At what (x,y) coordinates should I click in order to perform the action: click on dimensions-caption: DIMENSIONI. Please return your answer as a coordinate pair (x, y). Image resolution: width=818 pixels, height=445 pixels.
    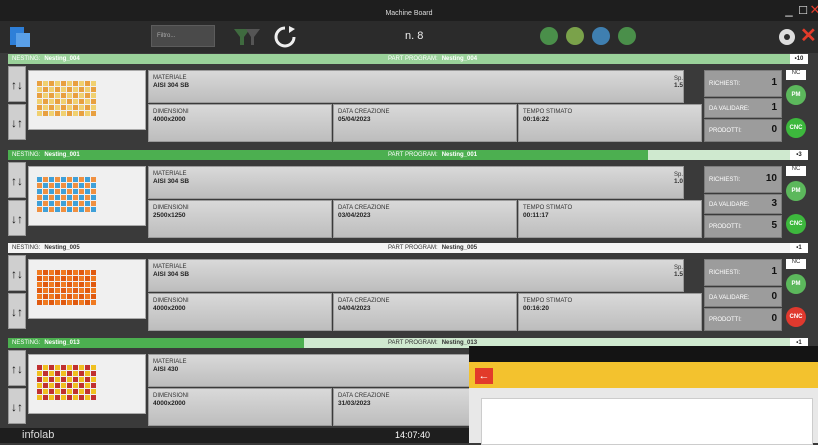
    Looking at the image, I should click on (171, 301).